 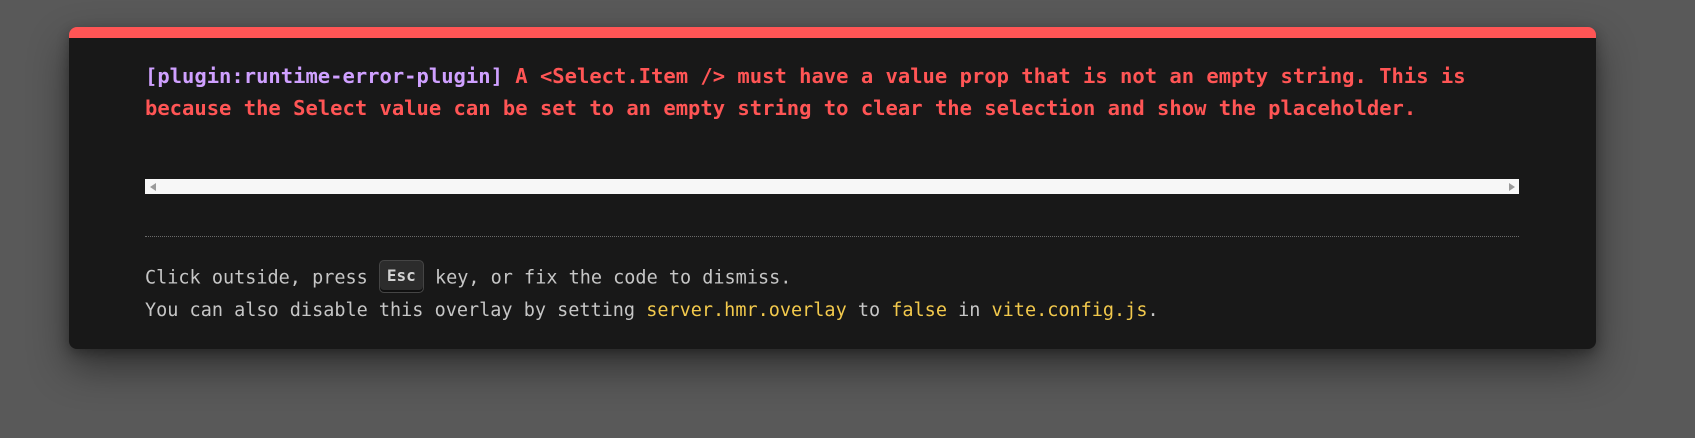 I want to click on disable-tip-text-to: to, so click(x=869, y=310).